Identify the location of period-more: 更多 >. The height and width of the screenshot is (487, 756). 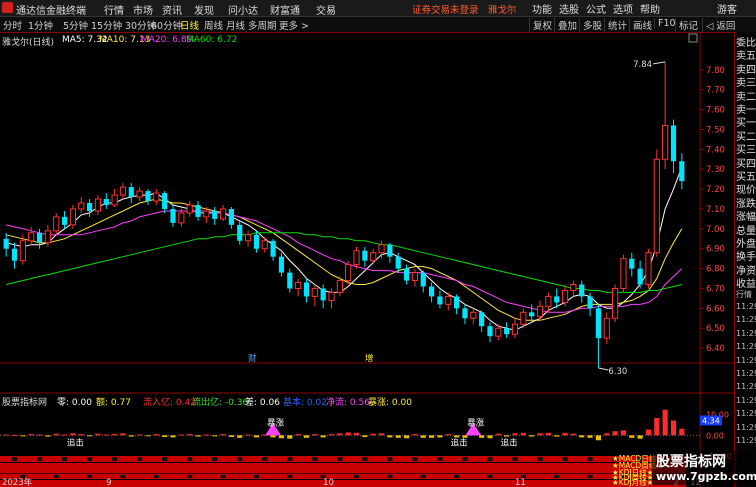
(294, 25).